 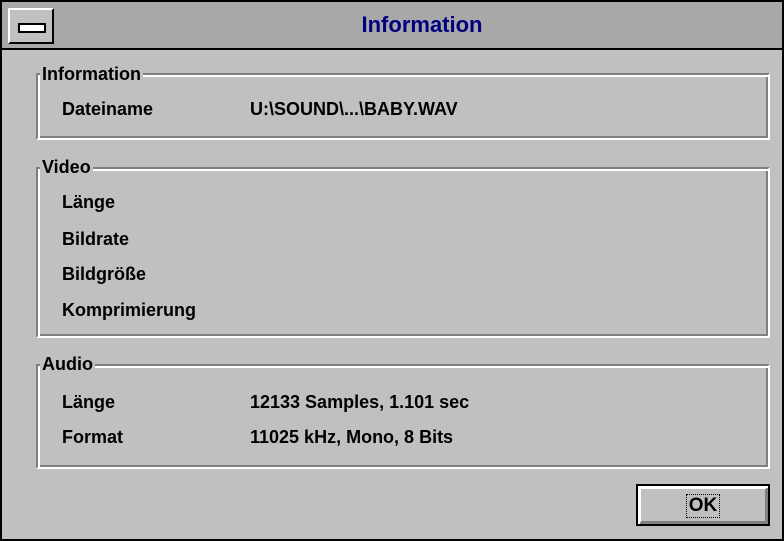 What do you see at coordinates (108, 109) in the screenshot?
I see `filename-label: Dateiname` at bounding box center [108, 109].